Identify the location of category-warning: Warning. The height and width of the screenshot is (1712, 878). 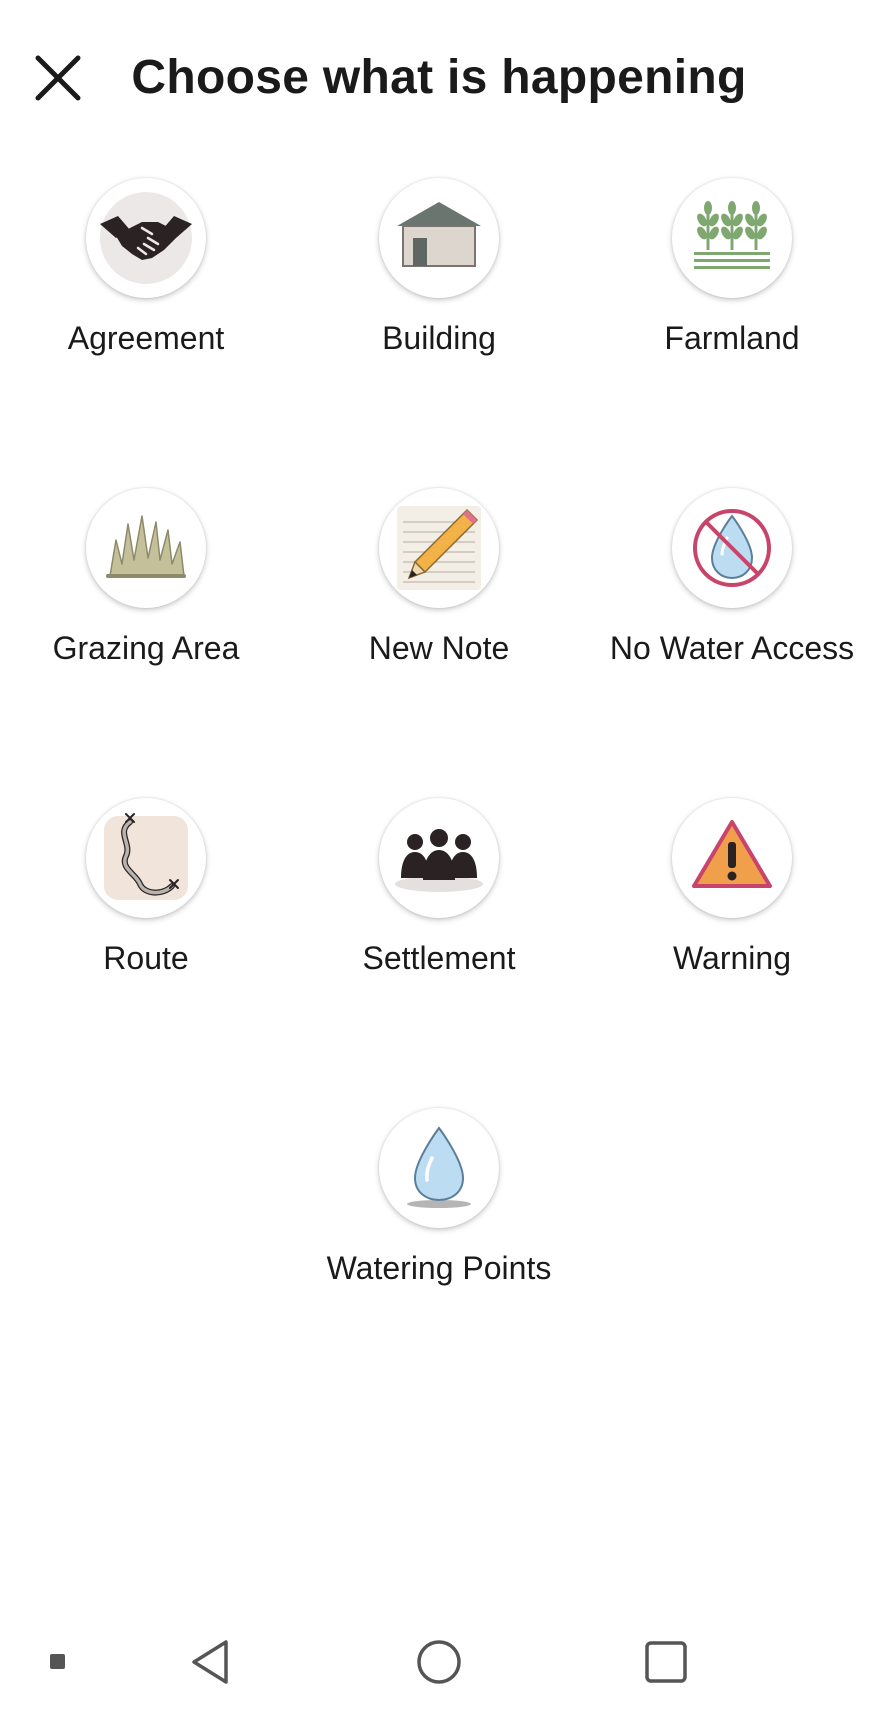
(732, 918).